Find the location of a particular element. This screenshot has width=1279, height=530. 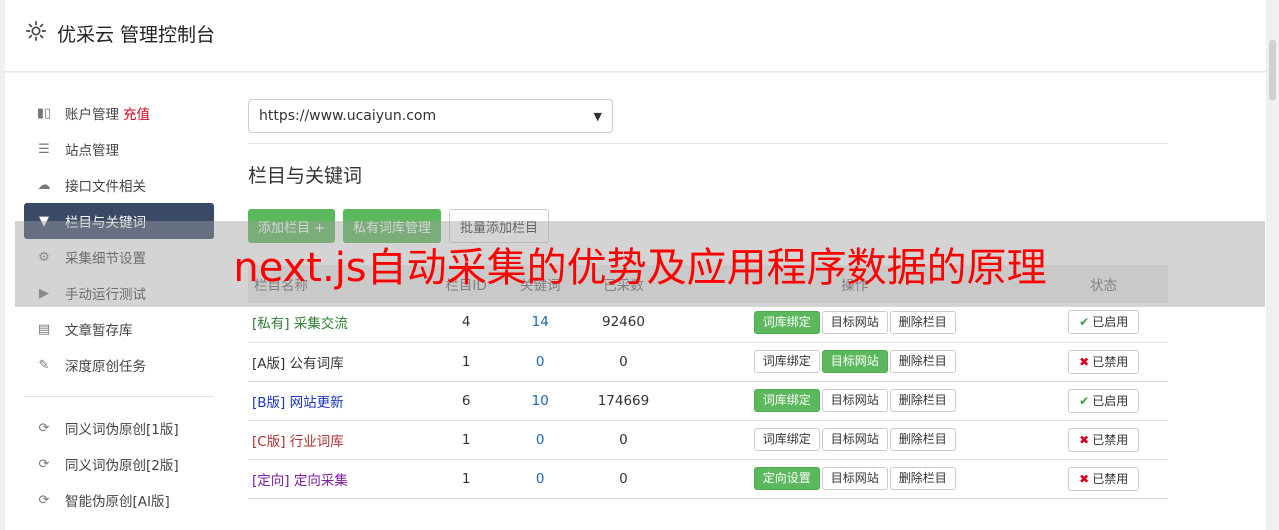

sidebar-item-label: 智能伪原创[AI版] is located at coordinates (117, 502).